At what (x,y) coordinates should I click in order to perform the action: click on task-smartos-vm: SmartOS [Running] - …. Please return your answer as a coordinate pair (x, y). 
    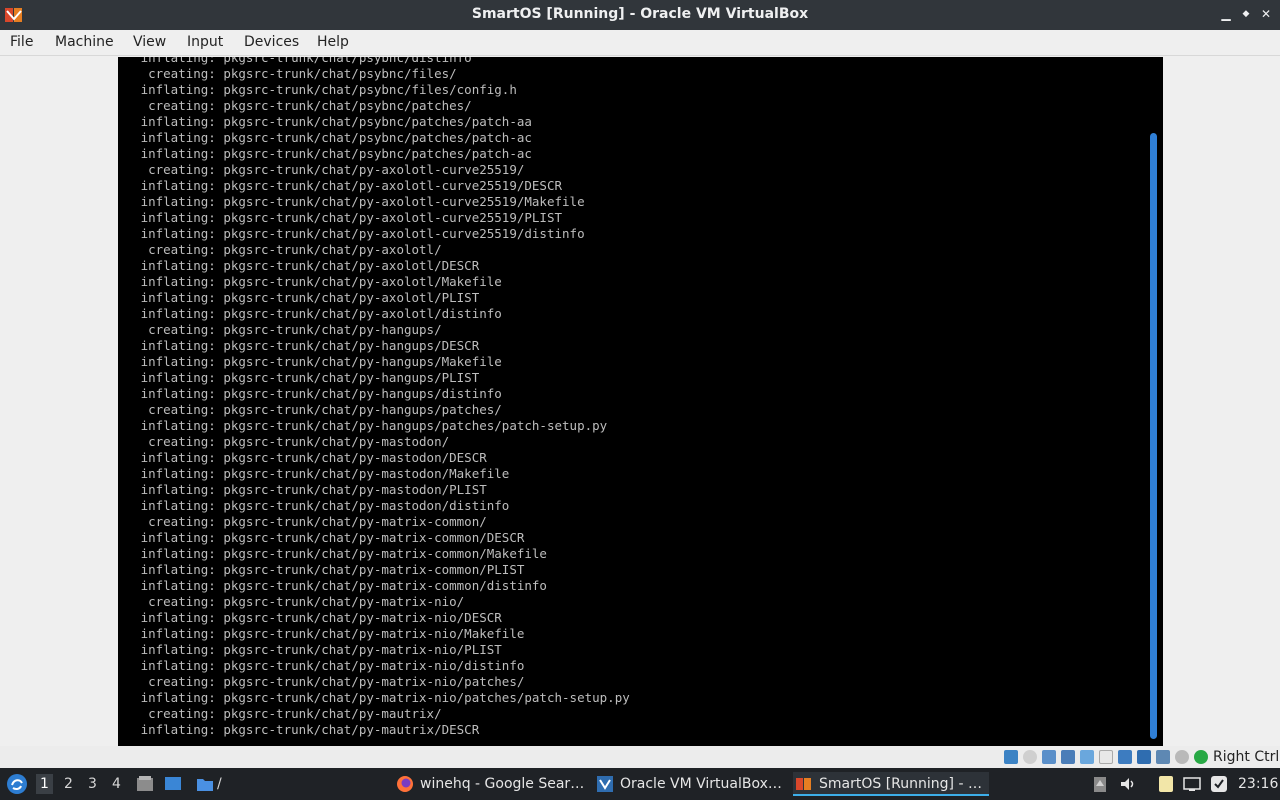
    Looking at the image, I should click on (891, 784).